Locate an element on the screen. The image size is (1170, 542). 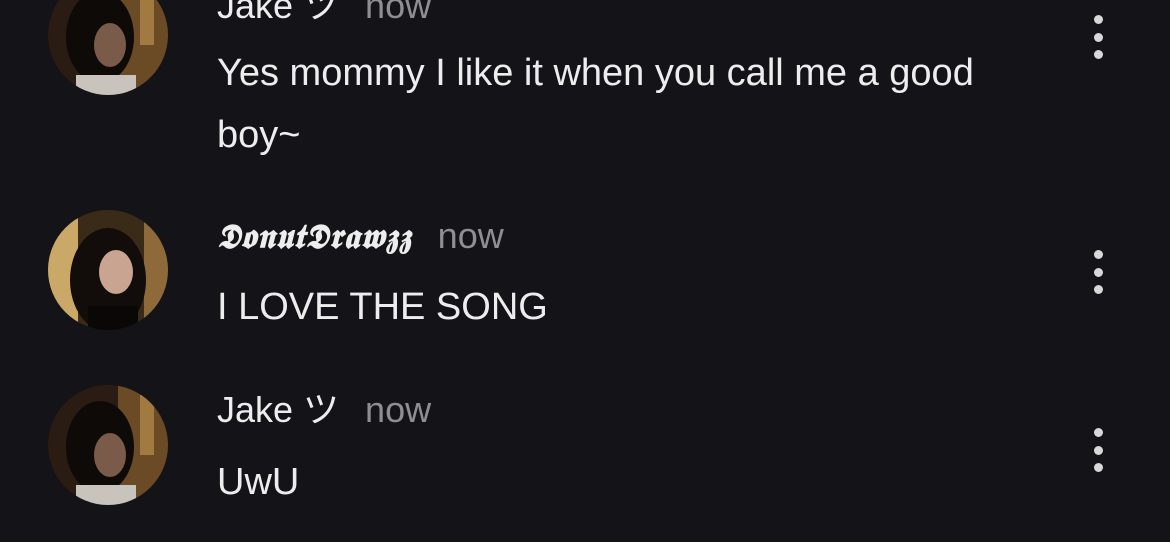
comment-header: 𝕯𝖔𝖓𝖚𝖙𝕯𝖗𝖆𝖜𝖟𝖟 now is located at coordinates (360, 236).